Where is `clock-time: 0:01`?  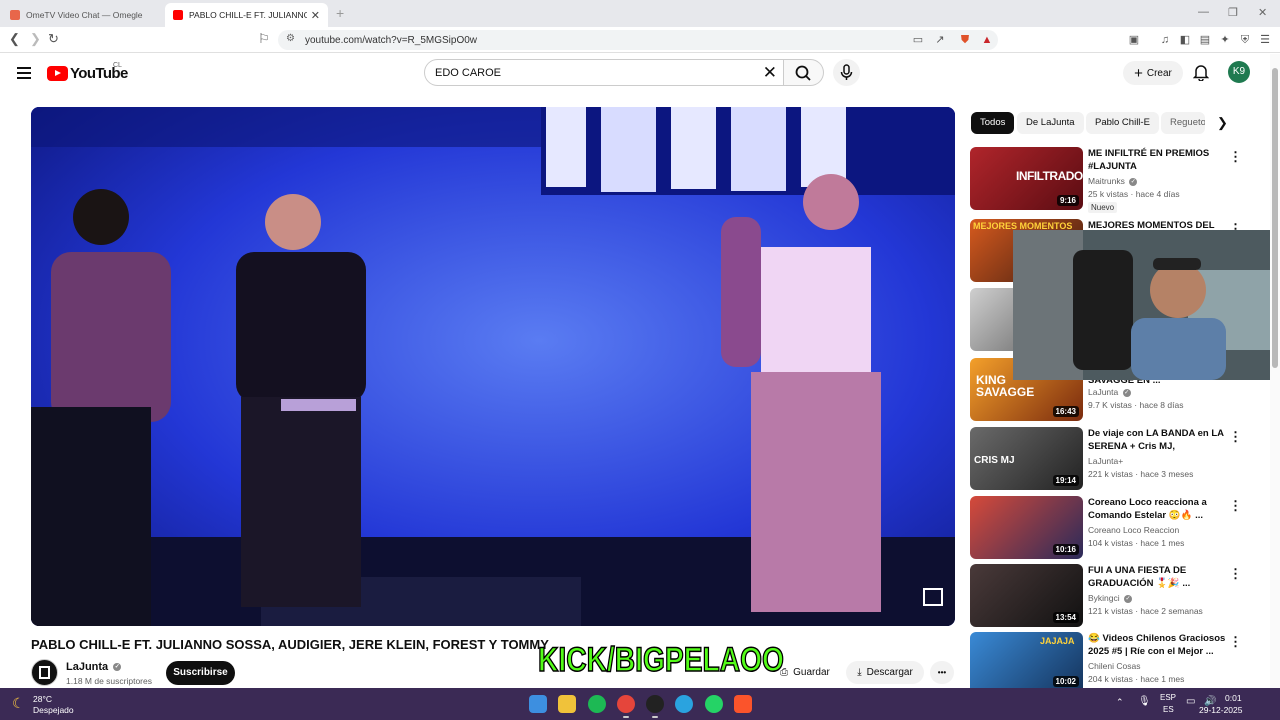
clock-time: 0:01 is located at coordinates (1233, 698).